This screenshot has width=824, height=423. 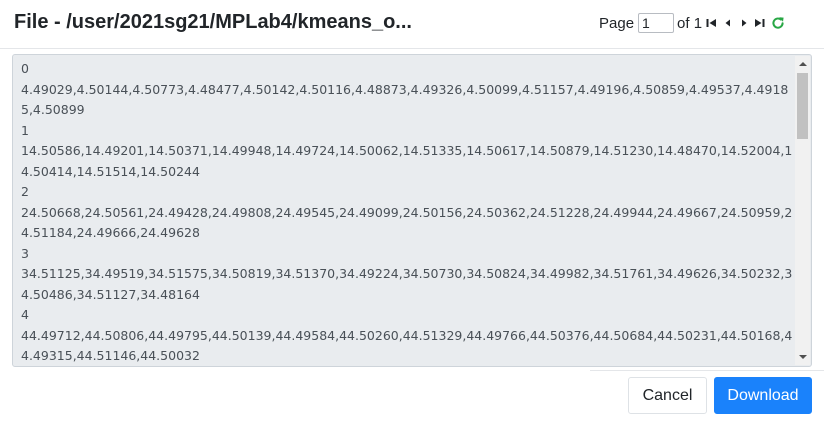 I want to click on cluster-id-line: 4, so click(x=25, y=314).